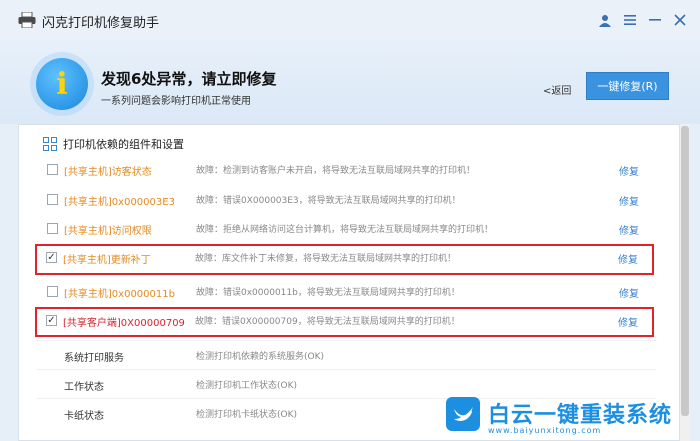 This screenshot has width=700, height=441. What do you see at coordinates (176, 101) in the screenshot?
I see `page-subtitle: 一系列问题会影响打印机正常使用` at bounding box center [176, 101].